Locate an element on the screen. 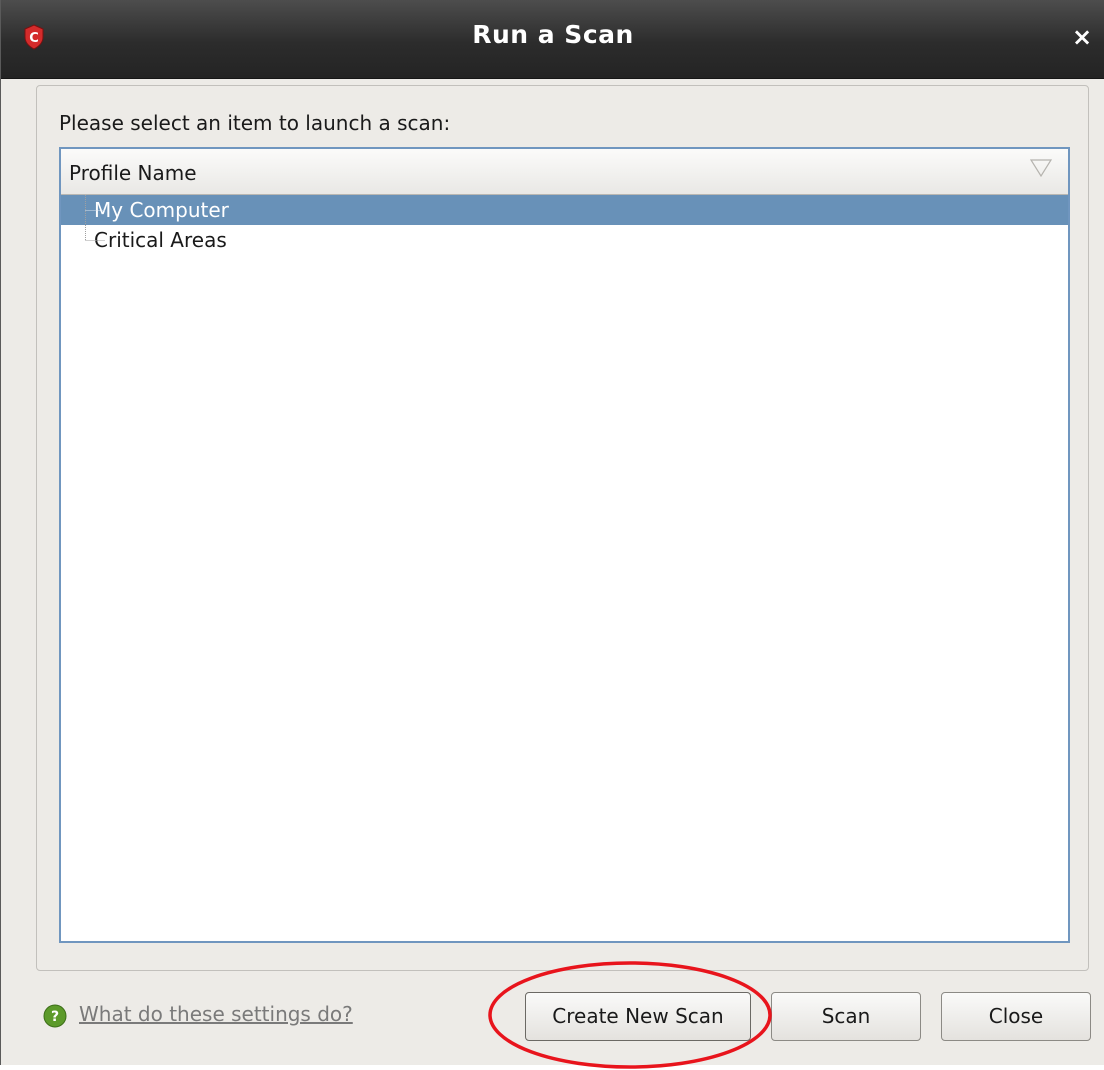 This screenshot has width=1104, height=1070. close-icon: × is located at coordinates (1082, 37).